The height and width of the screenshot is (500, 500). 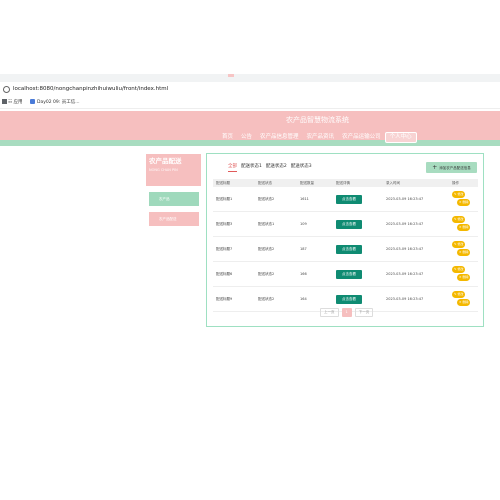 What do you see at coordinates (251, 167) in the screenshot?
I see `filter-status-1: 配送状态1` at bounding box center [251, 167].